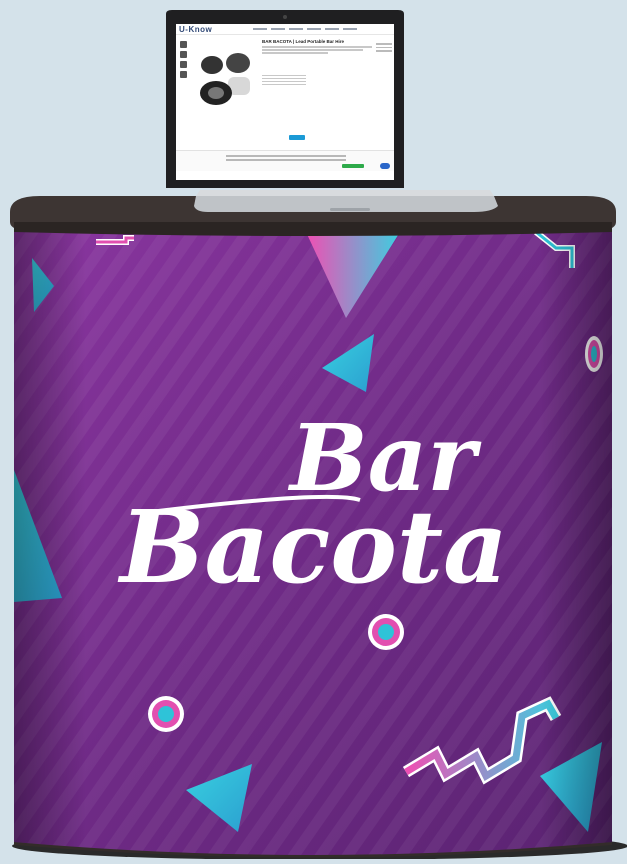  I want to click on cookie-banner, so click(285, 160).